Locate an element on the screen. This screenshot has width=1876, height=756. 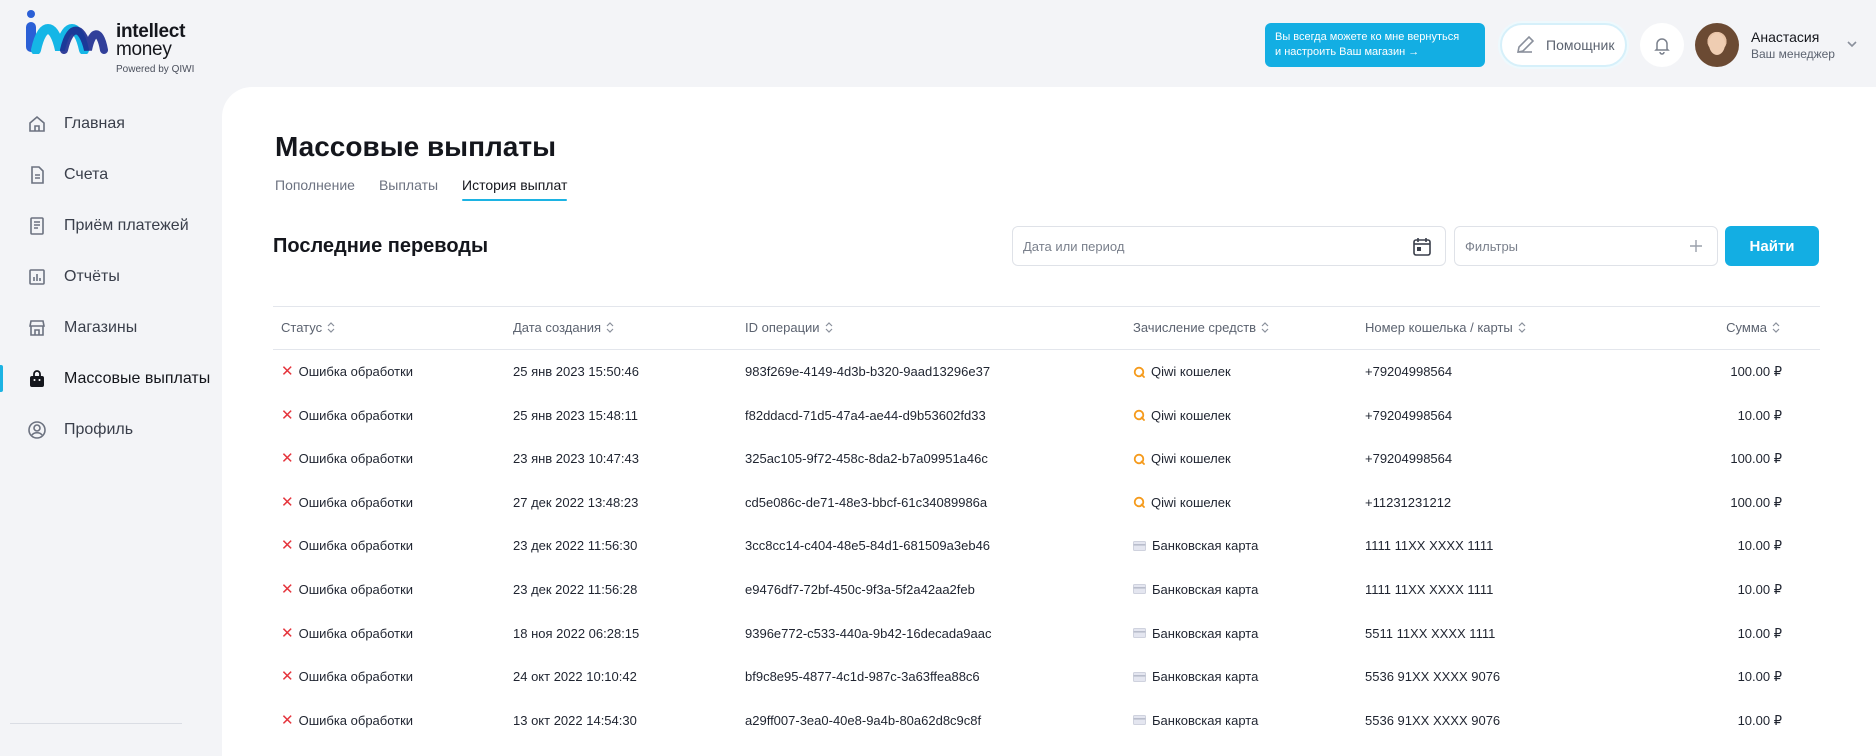
column-header-date: Дата создания is located at coordinates (563, 327).